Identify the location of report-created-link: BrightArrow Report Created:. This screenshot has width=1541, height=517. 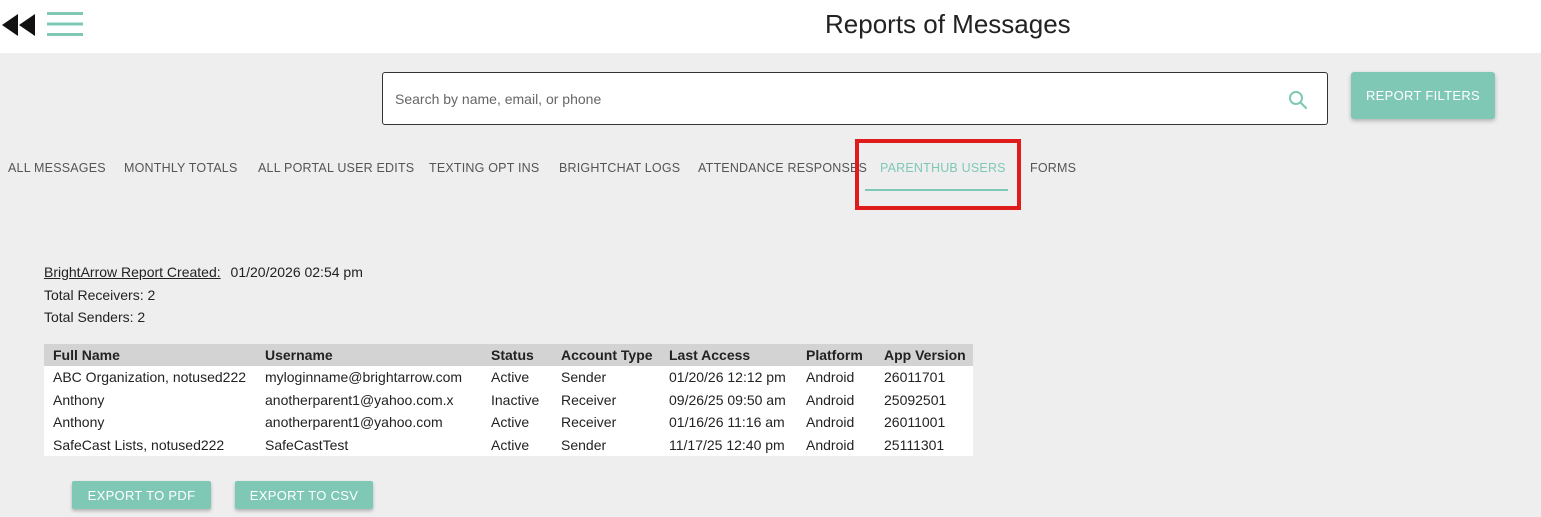
(132, 272).